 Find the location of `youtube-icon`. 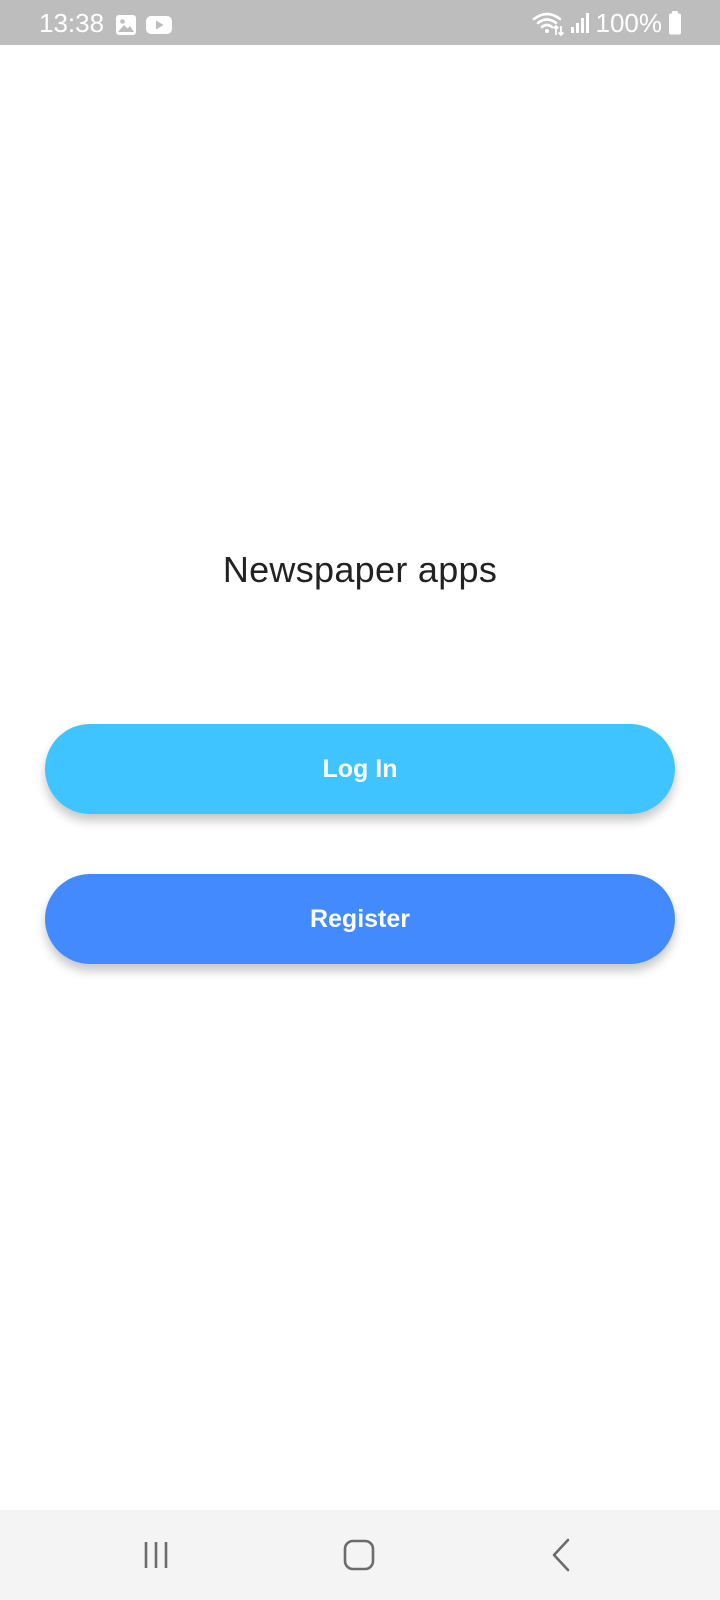

youtube-icon is located at coordinates (159, 25).